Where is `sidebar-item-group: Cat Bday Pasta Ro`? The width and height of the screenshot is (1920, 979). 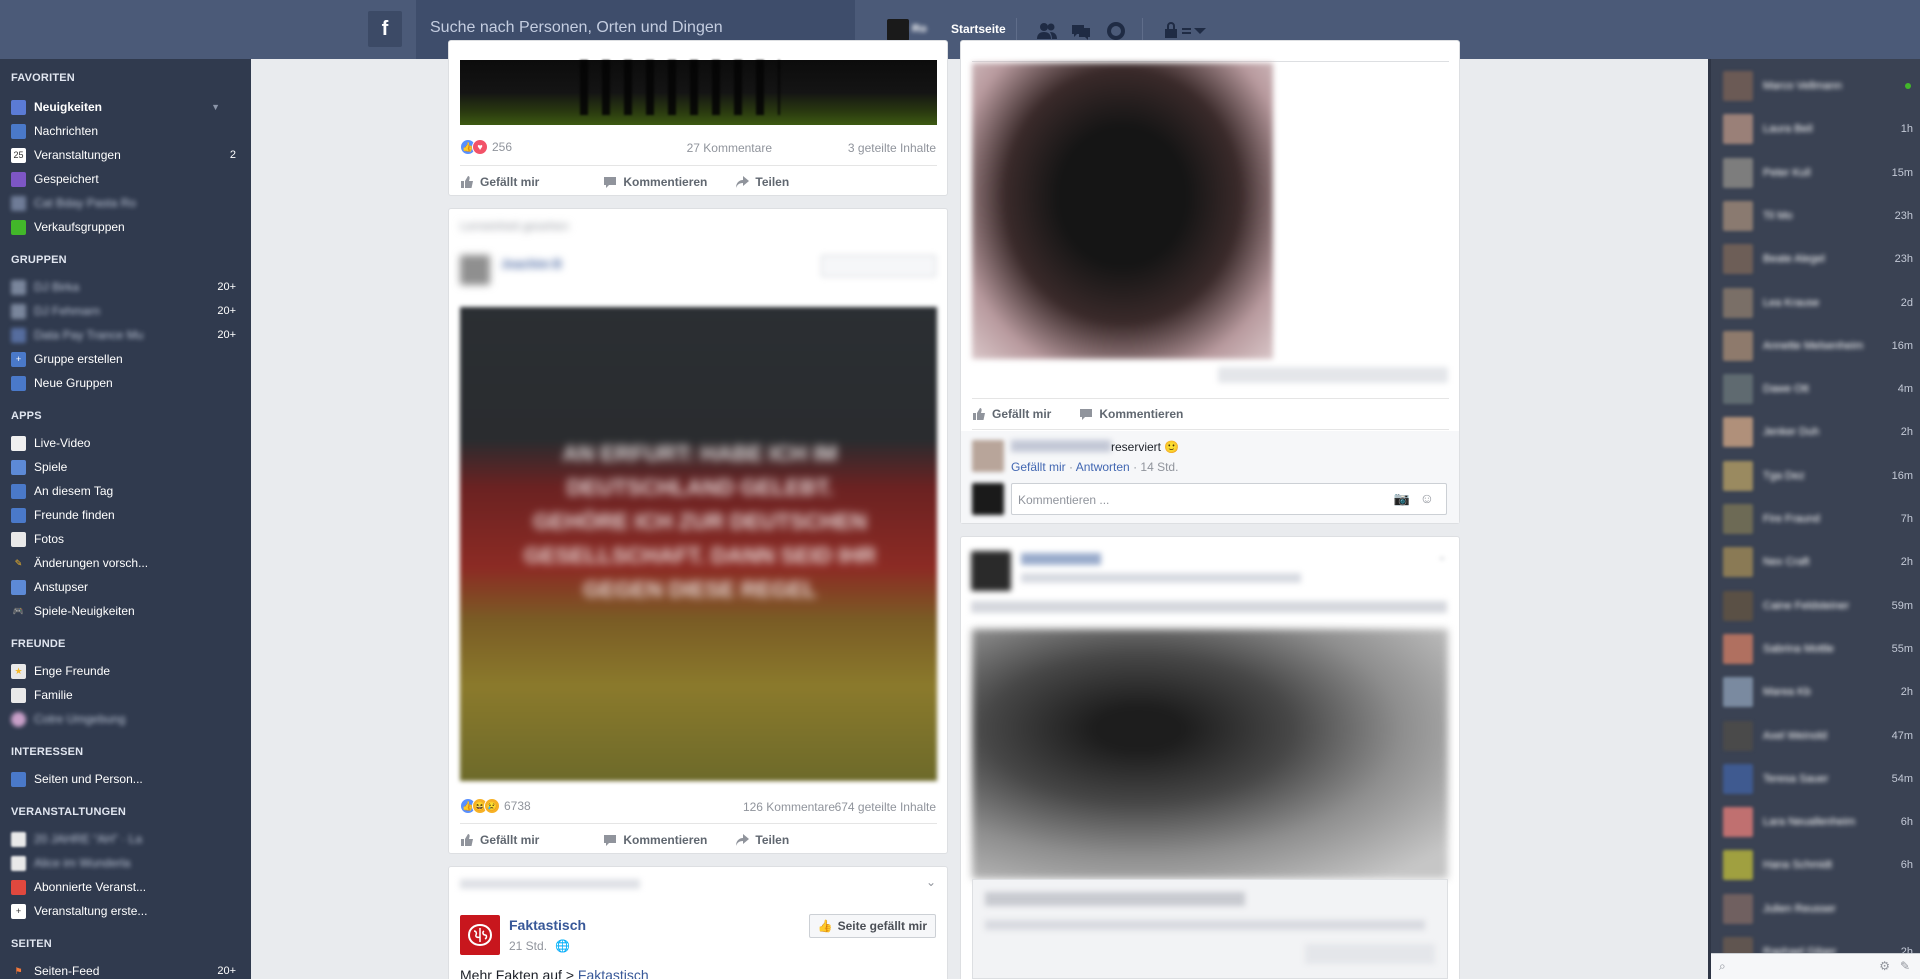
sidebar-item-group: Cat Bday Pasta Ro is located at coordinates (123, 203).